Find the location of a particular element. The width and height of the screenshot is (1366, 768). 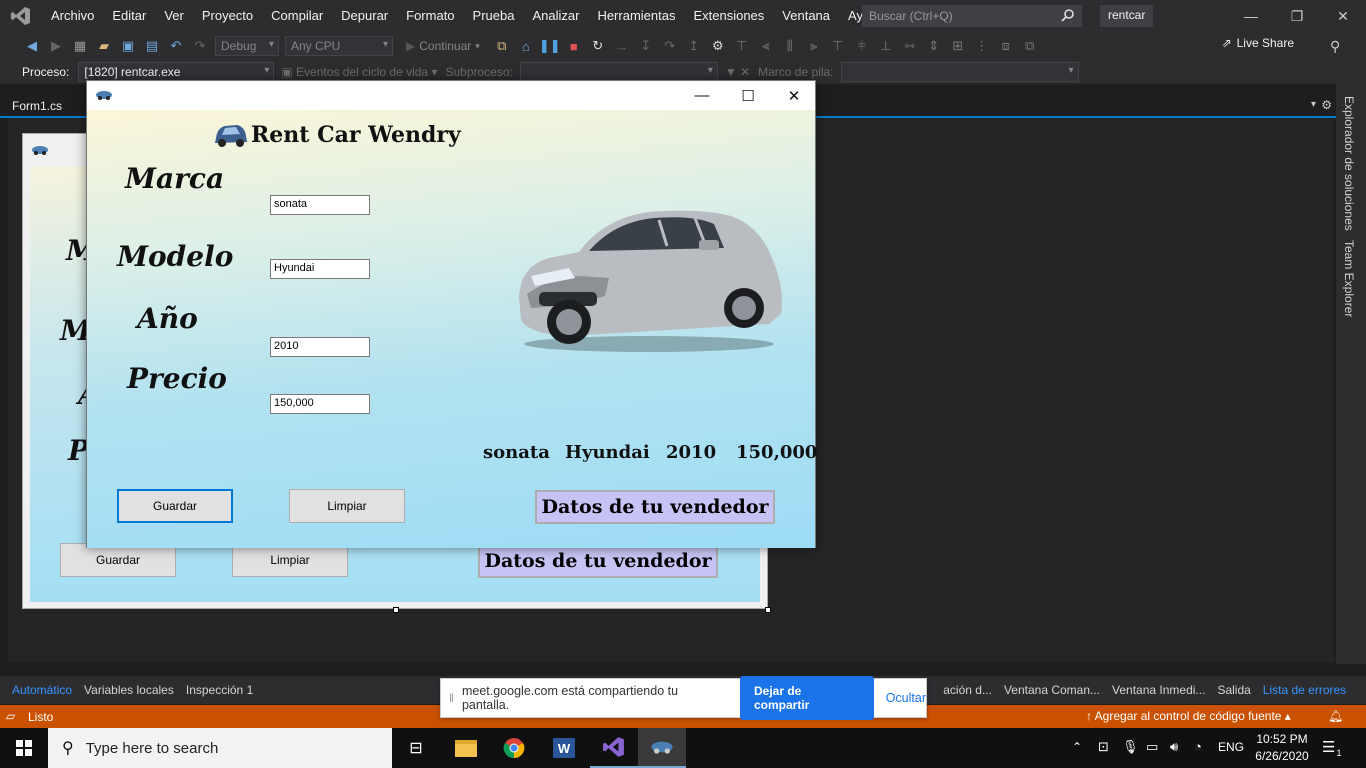

menu-formato: Formato is located at coordinates (430, 16).